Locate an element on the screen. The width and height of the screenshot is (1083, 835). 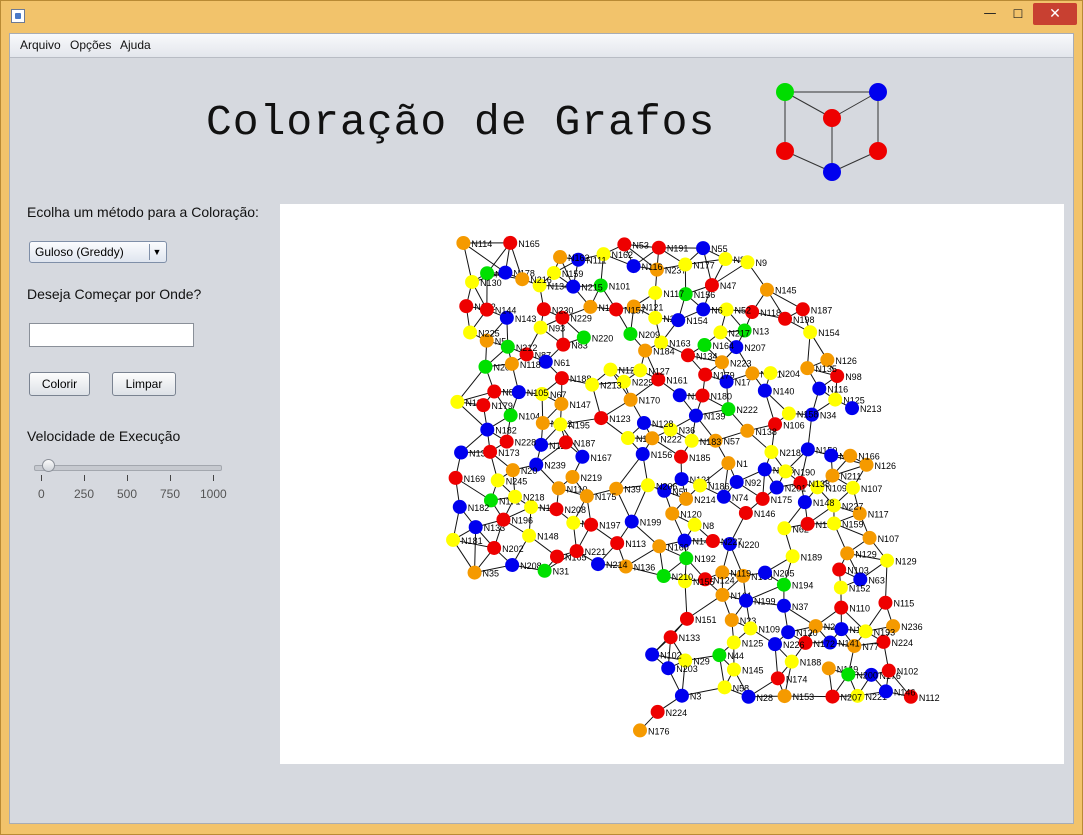
menu-ajuda: Ajuda is located at coordinates (135, 45).